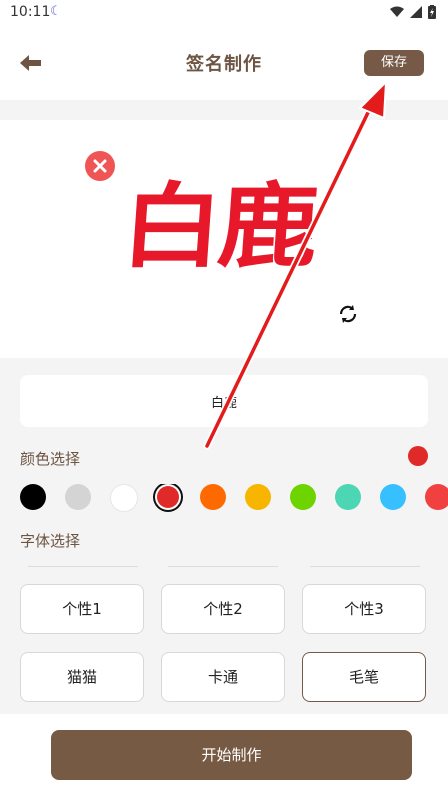 Image resolution: width=448 pixels, height=796 pixels. Describe the element at coordinates (416, 12) in the screenshot. I see `signal-icon` at that location.